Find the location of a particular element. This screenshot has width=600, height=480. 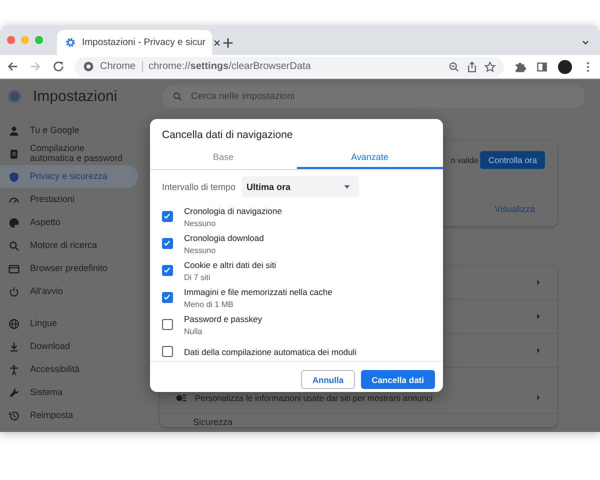

item-label: Cookie e altri dati dei siti is located at coordinates (230, 265).